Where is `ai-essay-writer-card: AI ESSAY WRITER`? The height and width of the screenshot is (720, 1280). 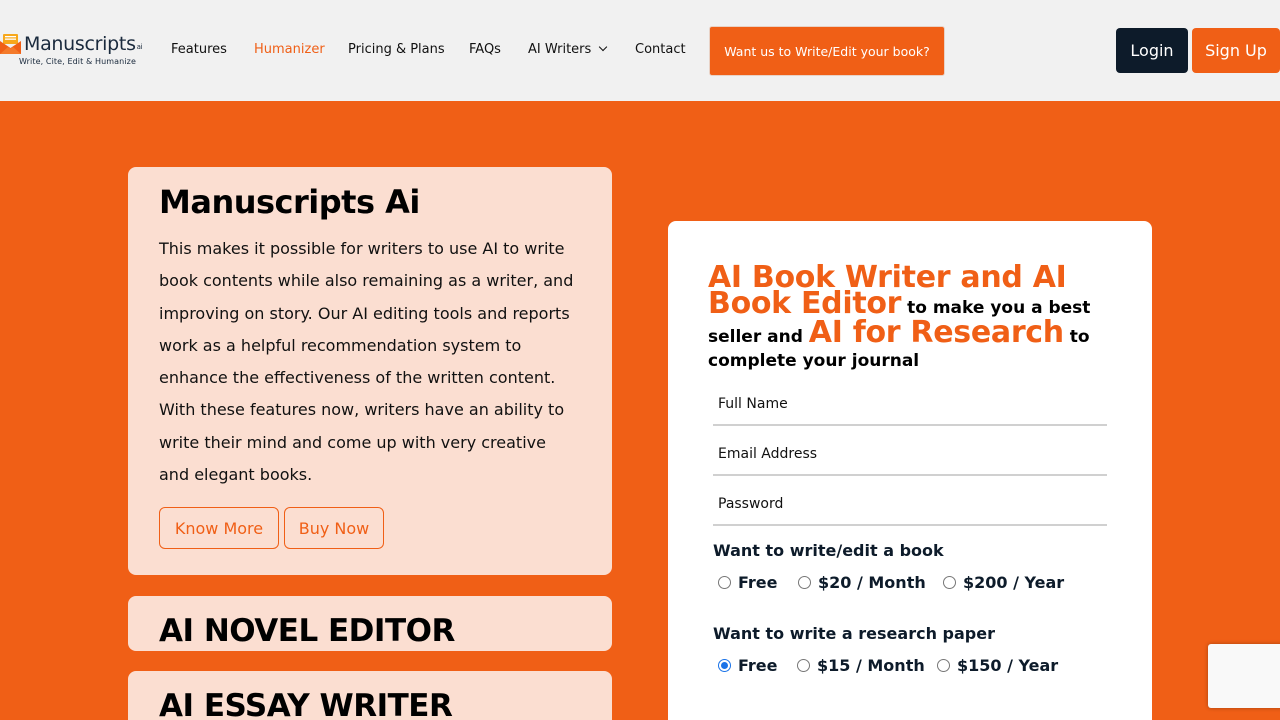 ai-essay-writer-card: AI ESSAY WRITER is located at coordinates (370, 695).